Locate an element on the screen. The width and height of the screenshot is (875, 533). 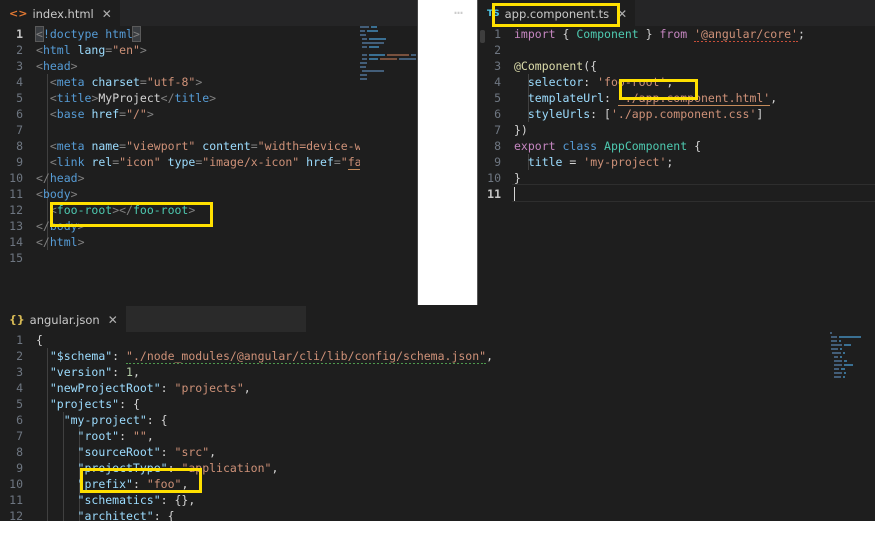
line-number: 7 is located at coordinates (19, 436).